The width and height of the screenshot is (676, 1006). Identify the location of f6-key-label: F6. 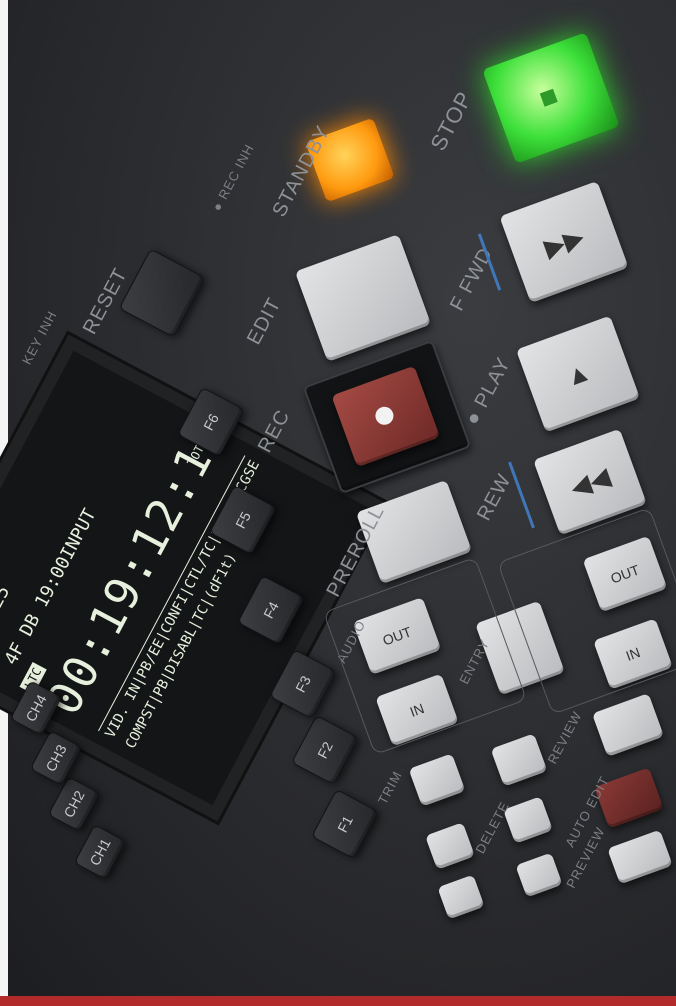
(211, 422).